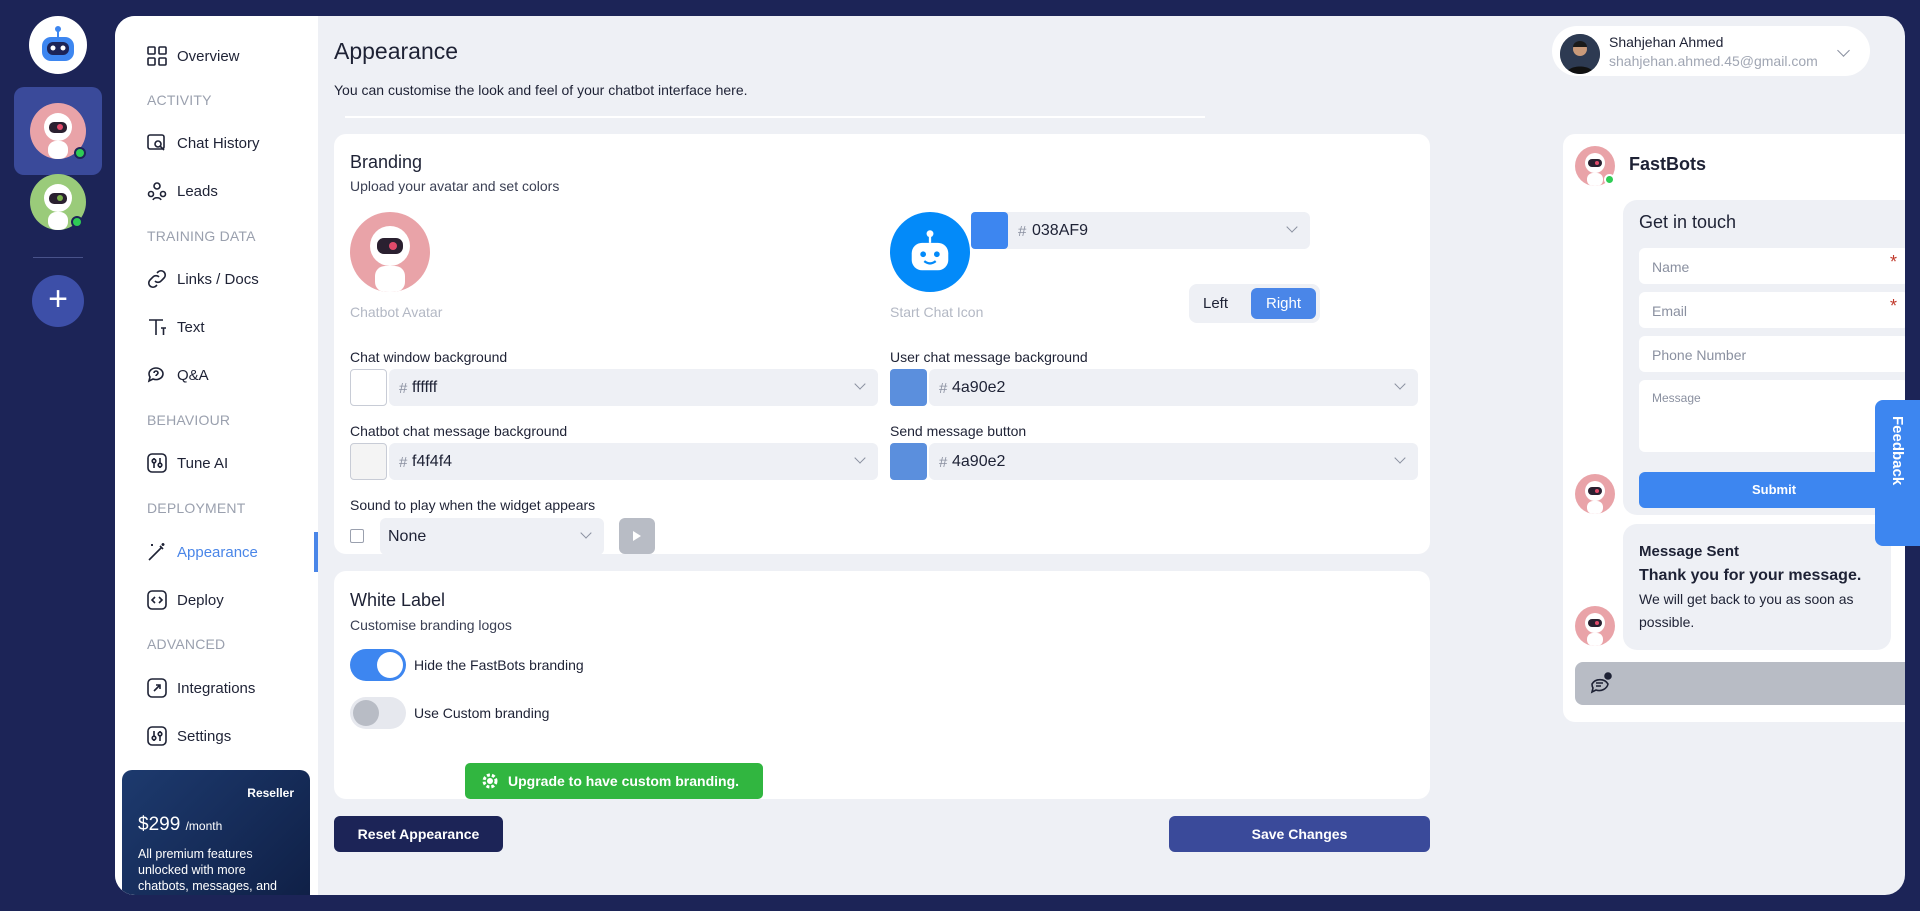 Image resolution: width=1920 pixels, height=911 pixels. I want to click on sound-checkbox, so click(357, 536).